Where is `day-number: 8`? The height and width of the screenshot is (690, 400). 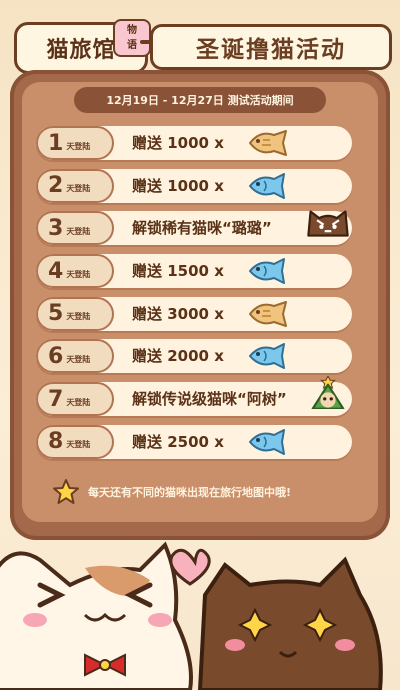
day-number: 8 is located at coordinates (56, 442).